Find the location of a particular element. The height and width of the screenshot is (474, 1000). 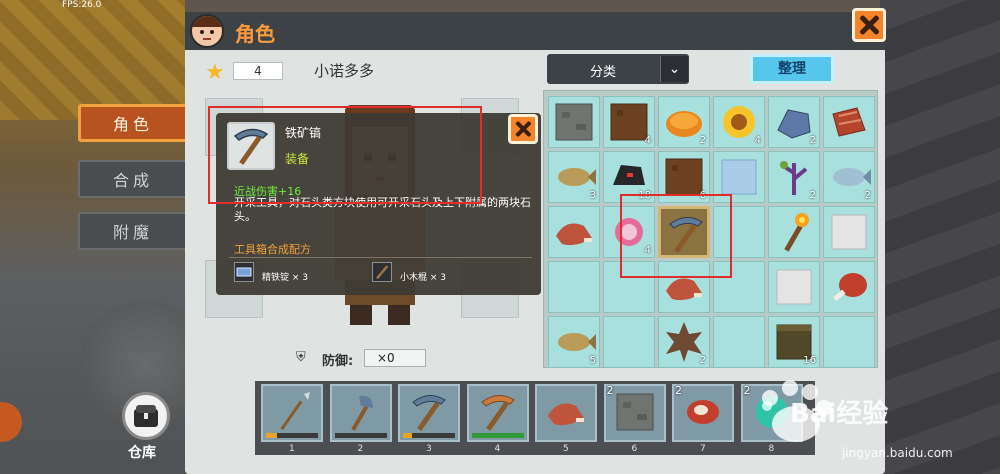

hotbar-slot-number: 2 is located at coordinates (360, 449).